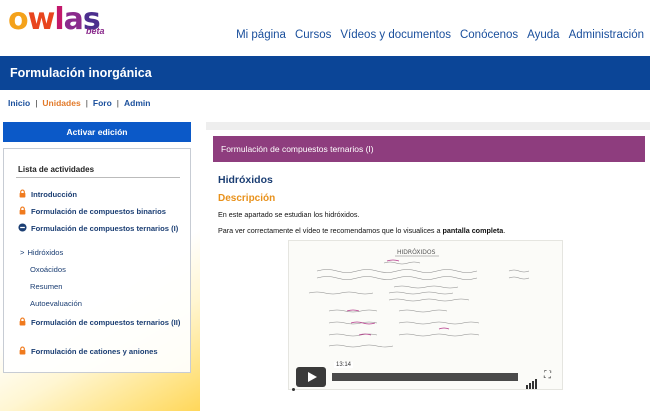 The width and height of the screenshot is (650, 411). I want to click on subitem-autoevaluacion: Autoevaluación, so click(56, 303).